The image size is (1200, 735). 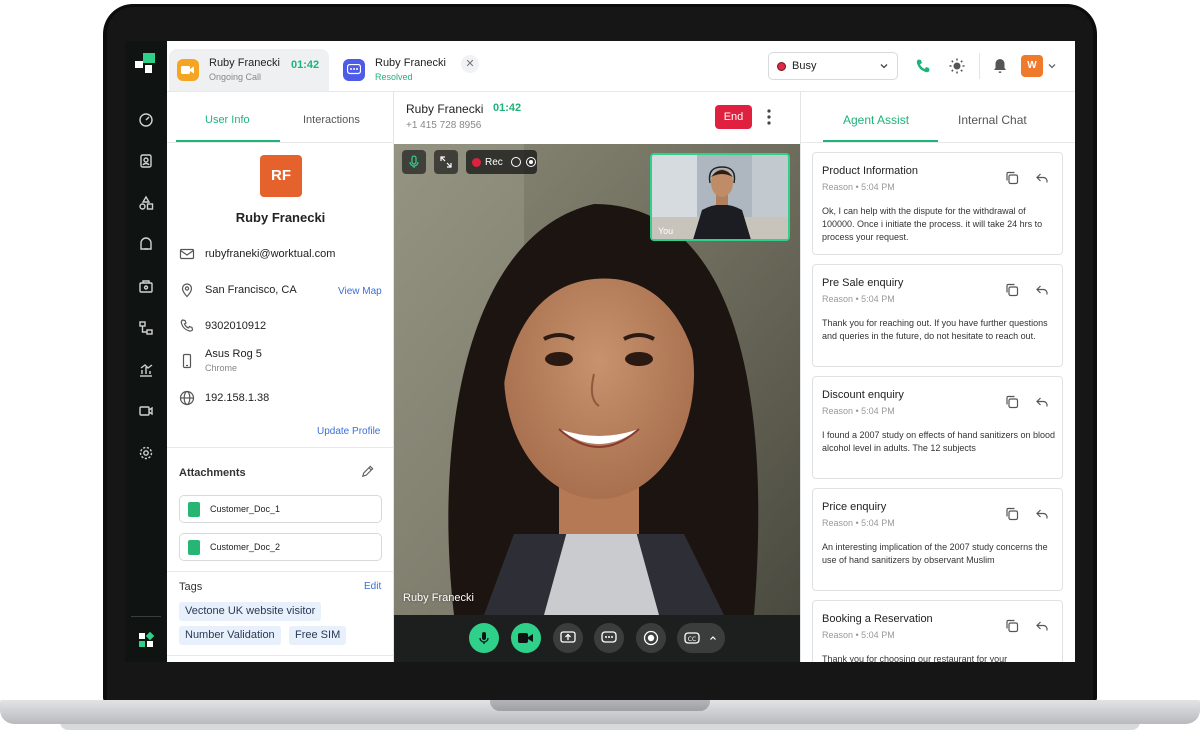 I want to click on inbox-icon, so click(x=146, y=244).